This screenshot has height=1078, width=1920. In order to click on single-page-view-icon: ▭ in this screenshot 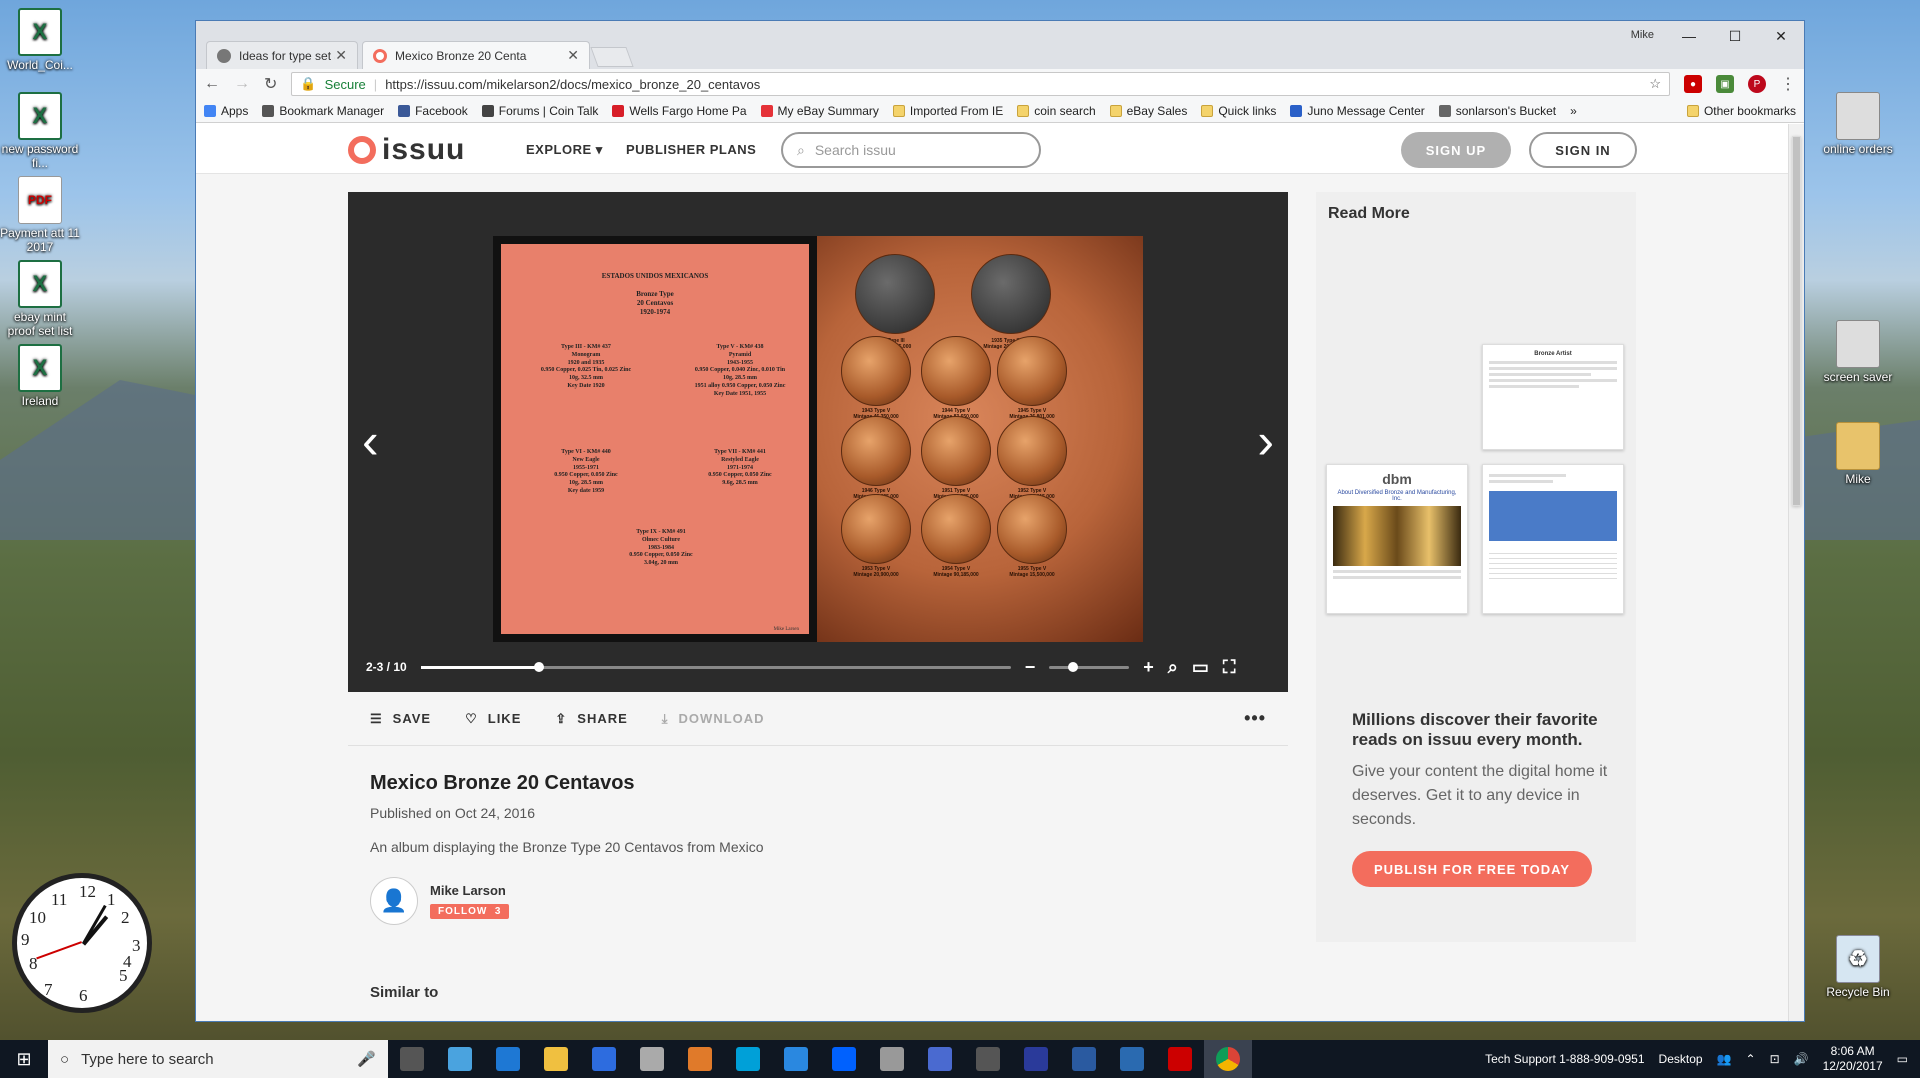, I will do `click(1200, 667)`.